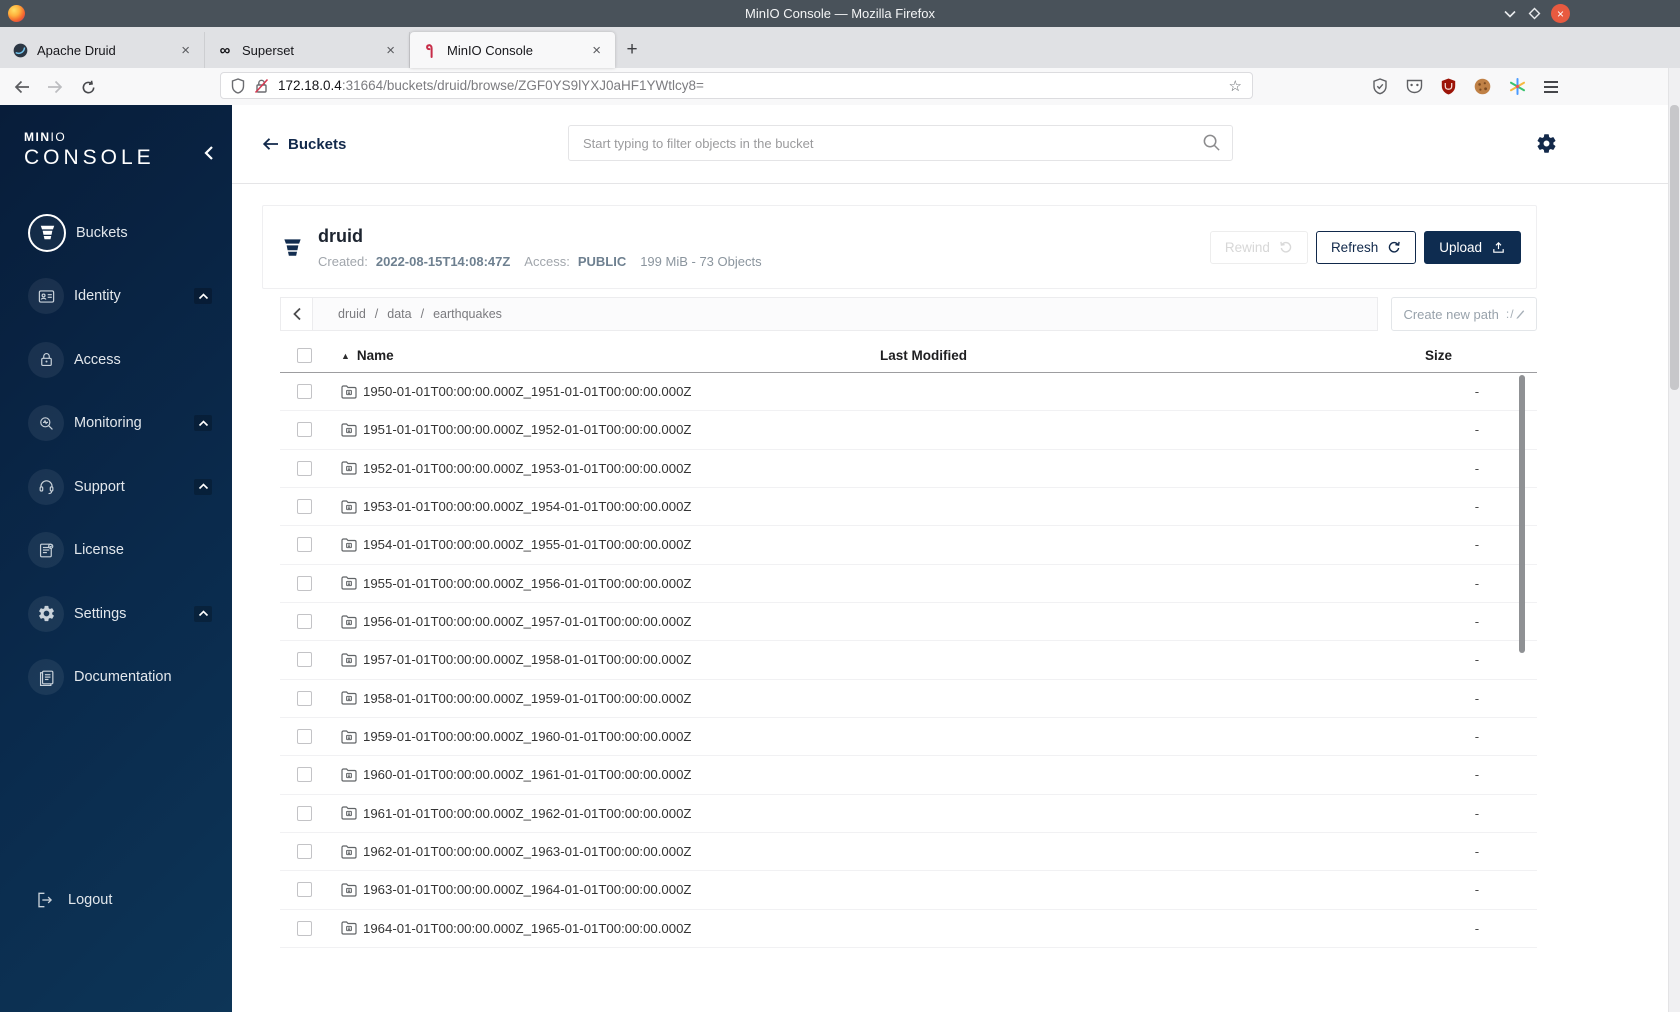 Image resolution: width=1680 pixels, height=1012 pixels. Describe the element at coordinates (1510, 14) in the screenshot. I see `window-minimize-button` at that location.